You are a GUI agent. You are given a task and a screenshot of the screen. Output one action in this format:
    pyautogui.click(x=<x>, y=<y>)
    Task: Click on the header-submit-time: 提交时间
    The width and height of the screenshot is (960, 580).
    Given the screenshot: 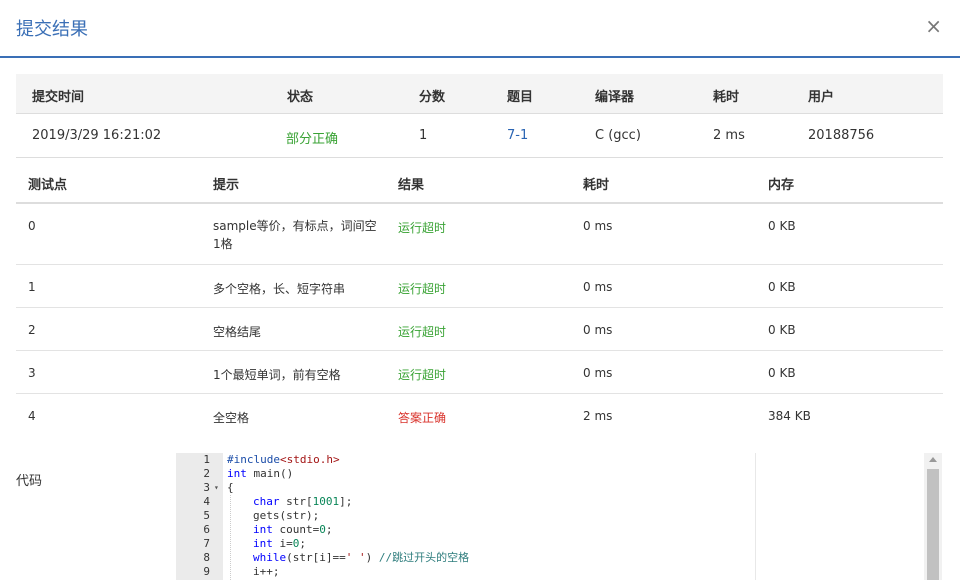 What is the action you would take?
    pyautogui.click(x=58, y=97)
    